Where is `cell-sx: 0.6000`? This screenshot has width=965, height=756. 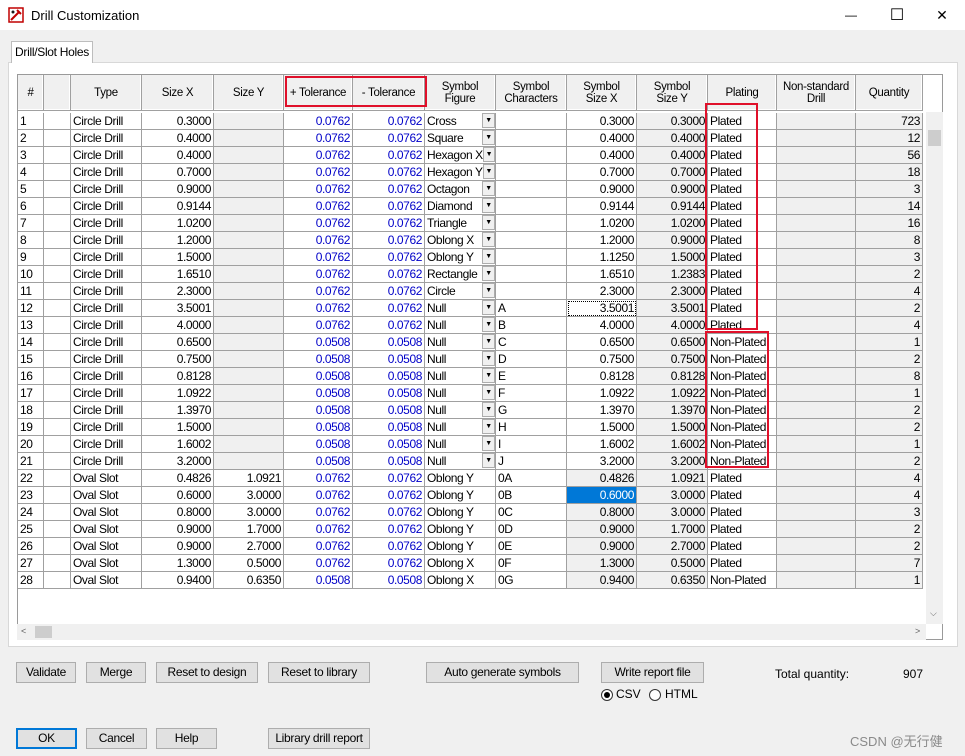 cell-sx: 0.6000 is located at coordinates (178, 495).